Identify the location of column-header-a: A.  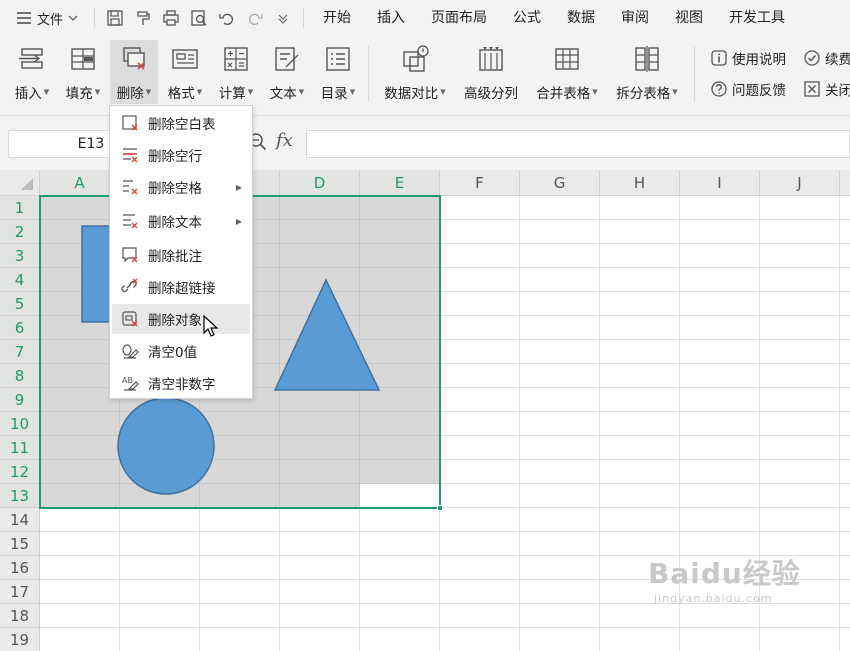
(80, 183).